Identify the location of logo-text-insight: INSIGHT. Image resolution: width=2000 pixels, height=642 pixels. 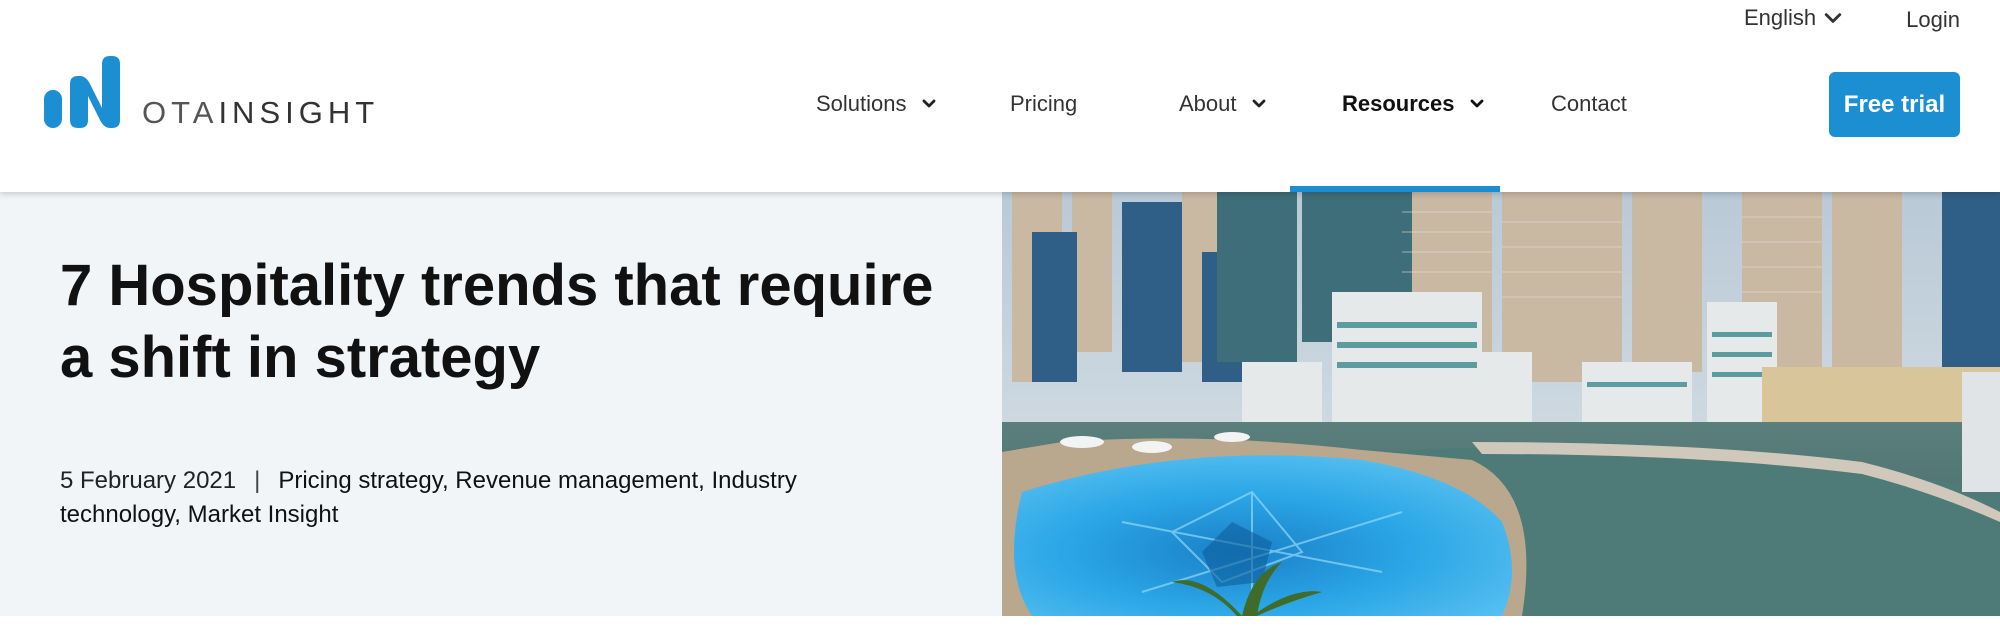
(299, 112).